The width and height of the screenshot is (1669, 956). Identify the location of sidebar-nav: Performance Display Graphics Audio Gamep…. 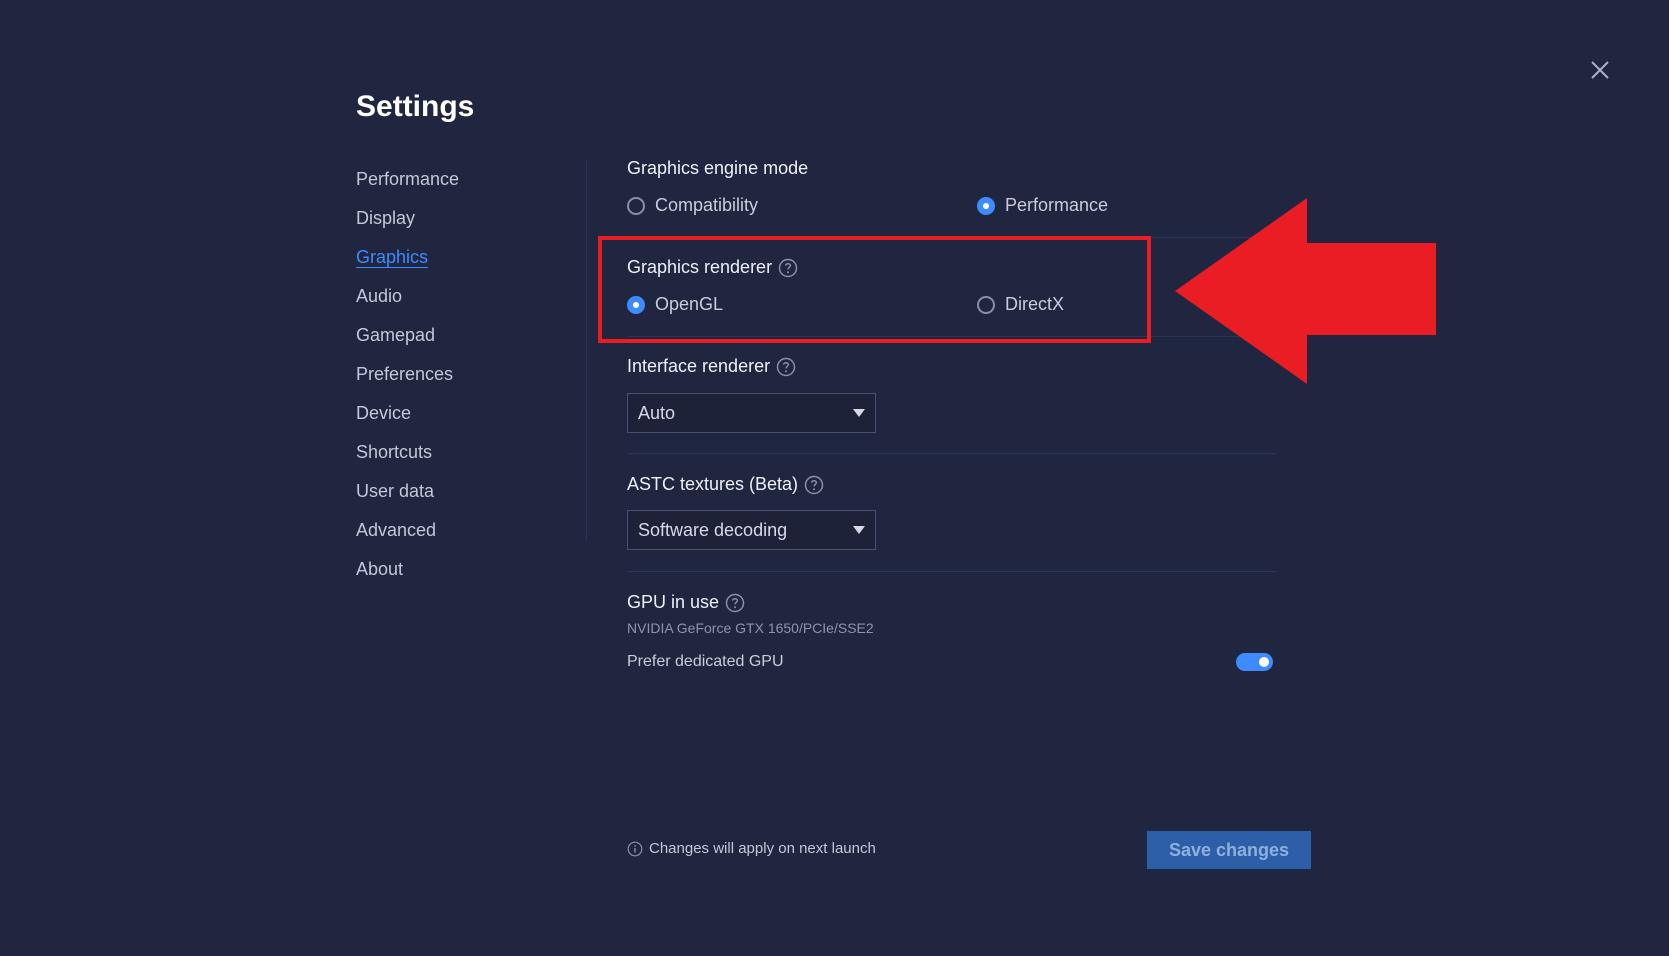
(456, 374).